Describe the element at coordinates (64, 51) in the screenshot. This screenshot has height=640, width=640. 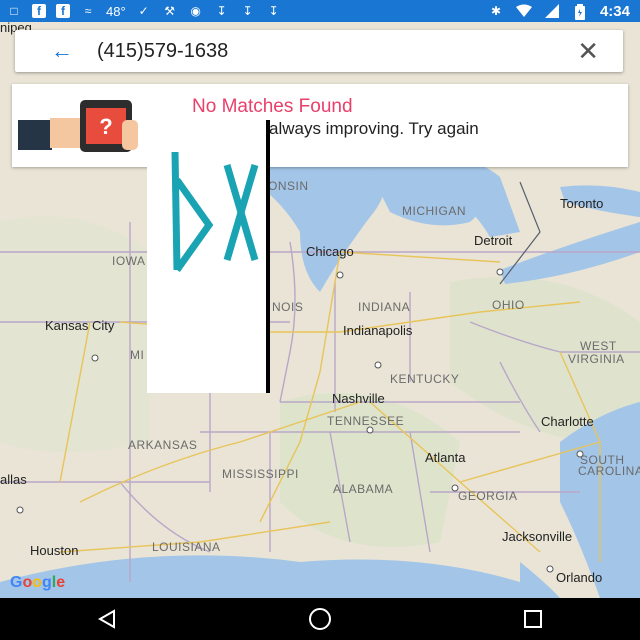
I see `back-arrow-icon: ←` at that location.